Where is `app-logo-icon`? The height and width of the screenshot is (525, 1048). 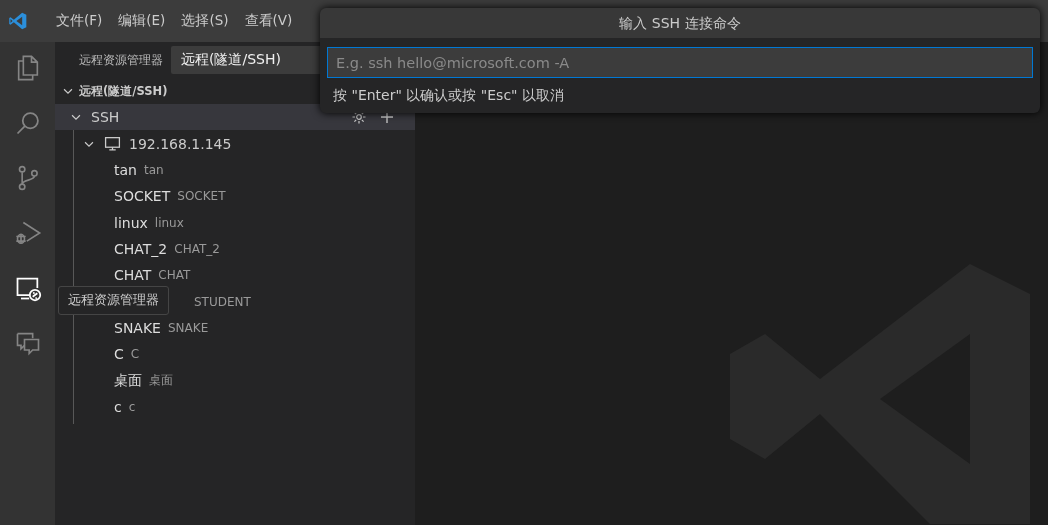 app-logo-icon is located at coordinates (18, 21).